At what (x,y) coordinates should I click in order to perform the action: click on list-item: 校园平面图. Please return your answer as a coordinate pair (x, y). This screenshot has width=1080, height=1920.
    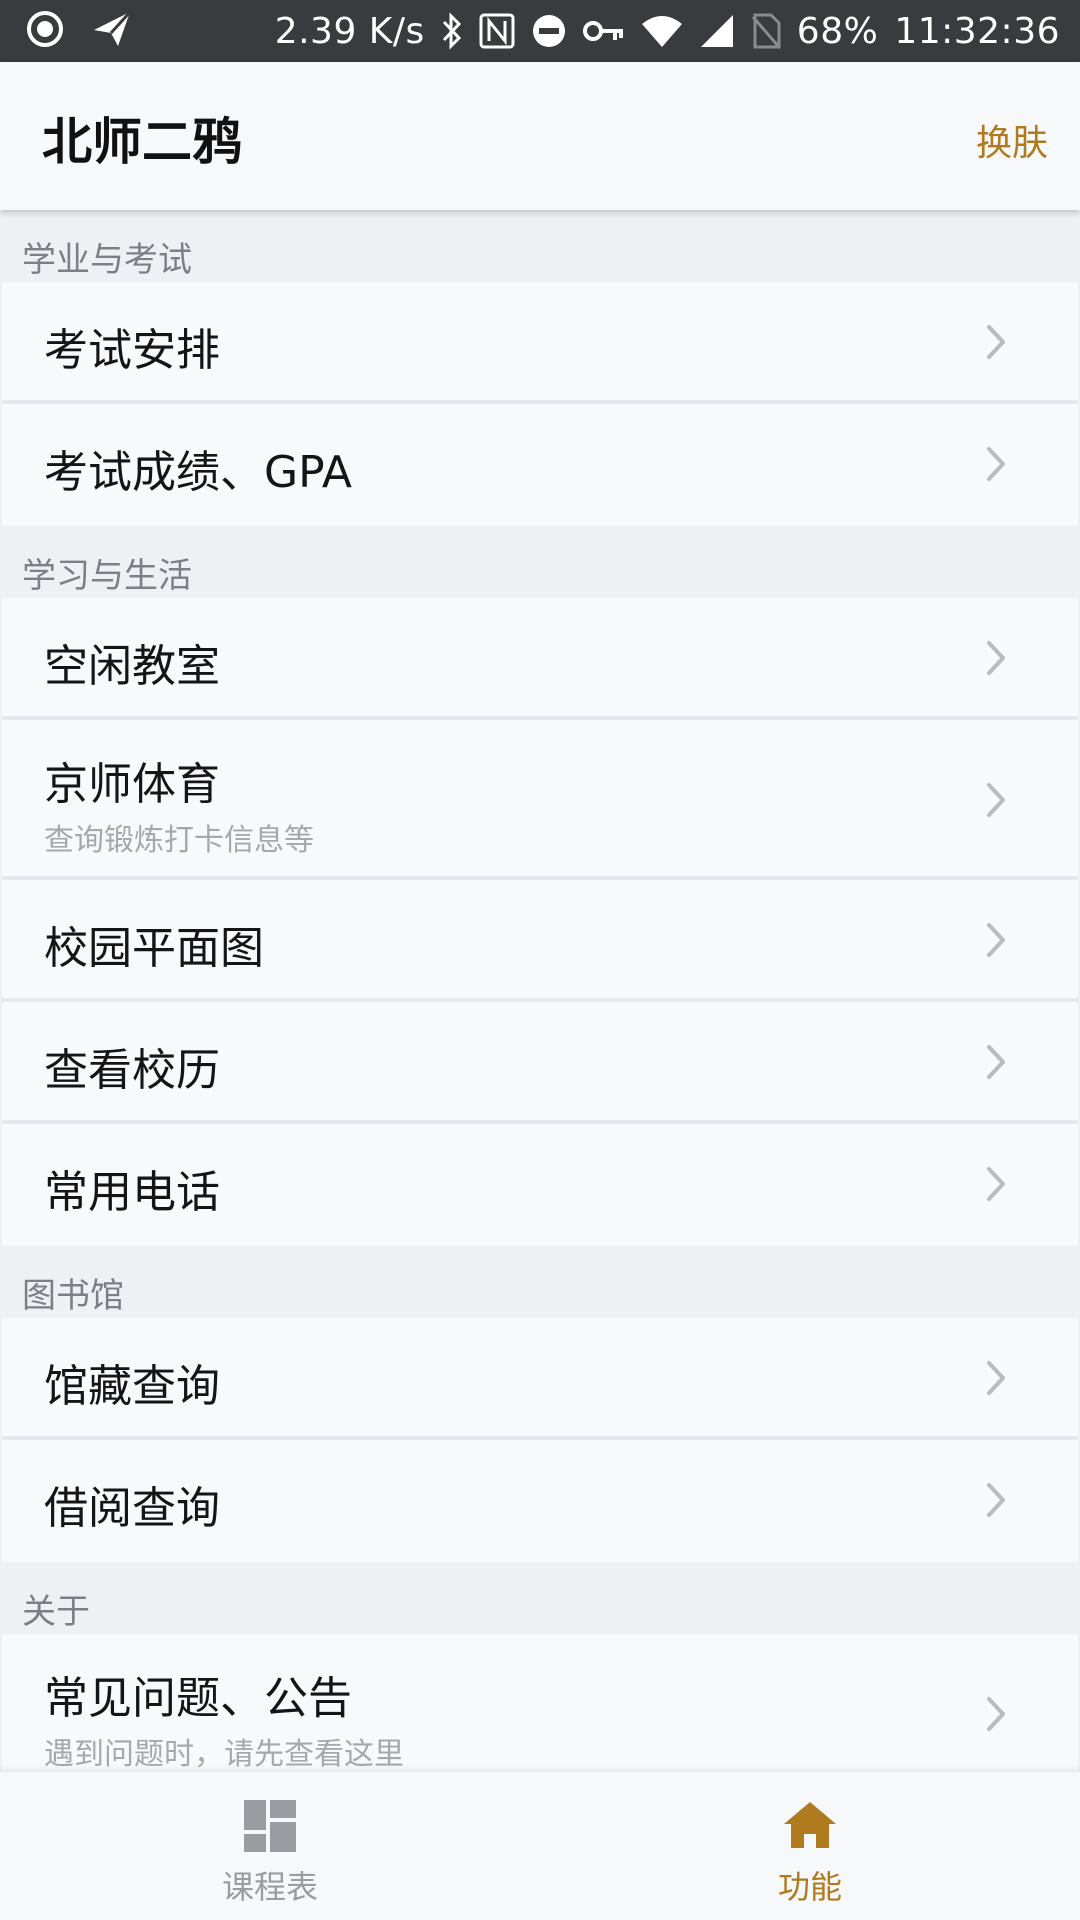
    Looking at the image, I should click on (540, 941).